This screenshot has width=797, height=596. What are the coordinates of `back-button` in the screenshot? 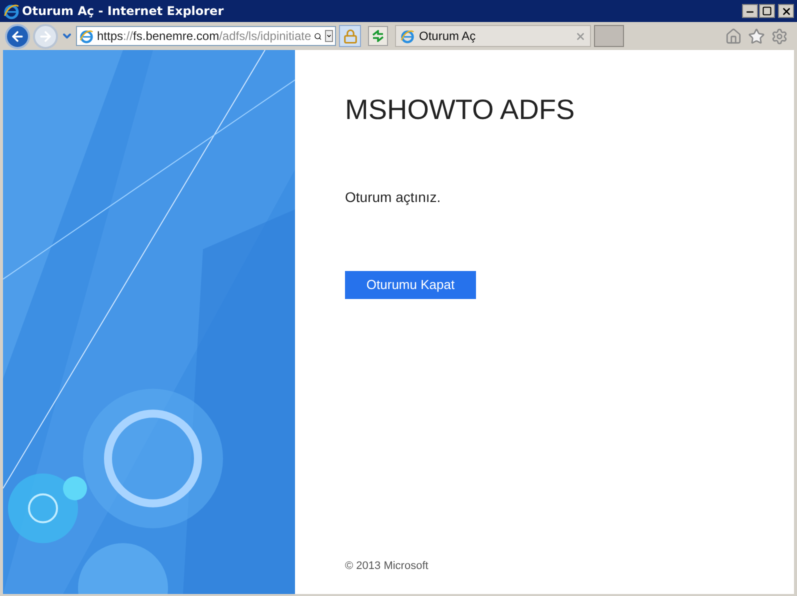 It's located at (17, 36).